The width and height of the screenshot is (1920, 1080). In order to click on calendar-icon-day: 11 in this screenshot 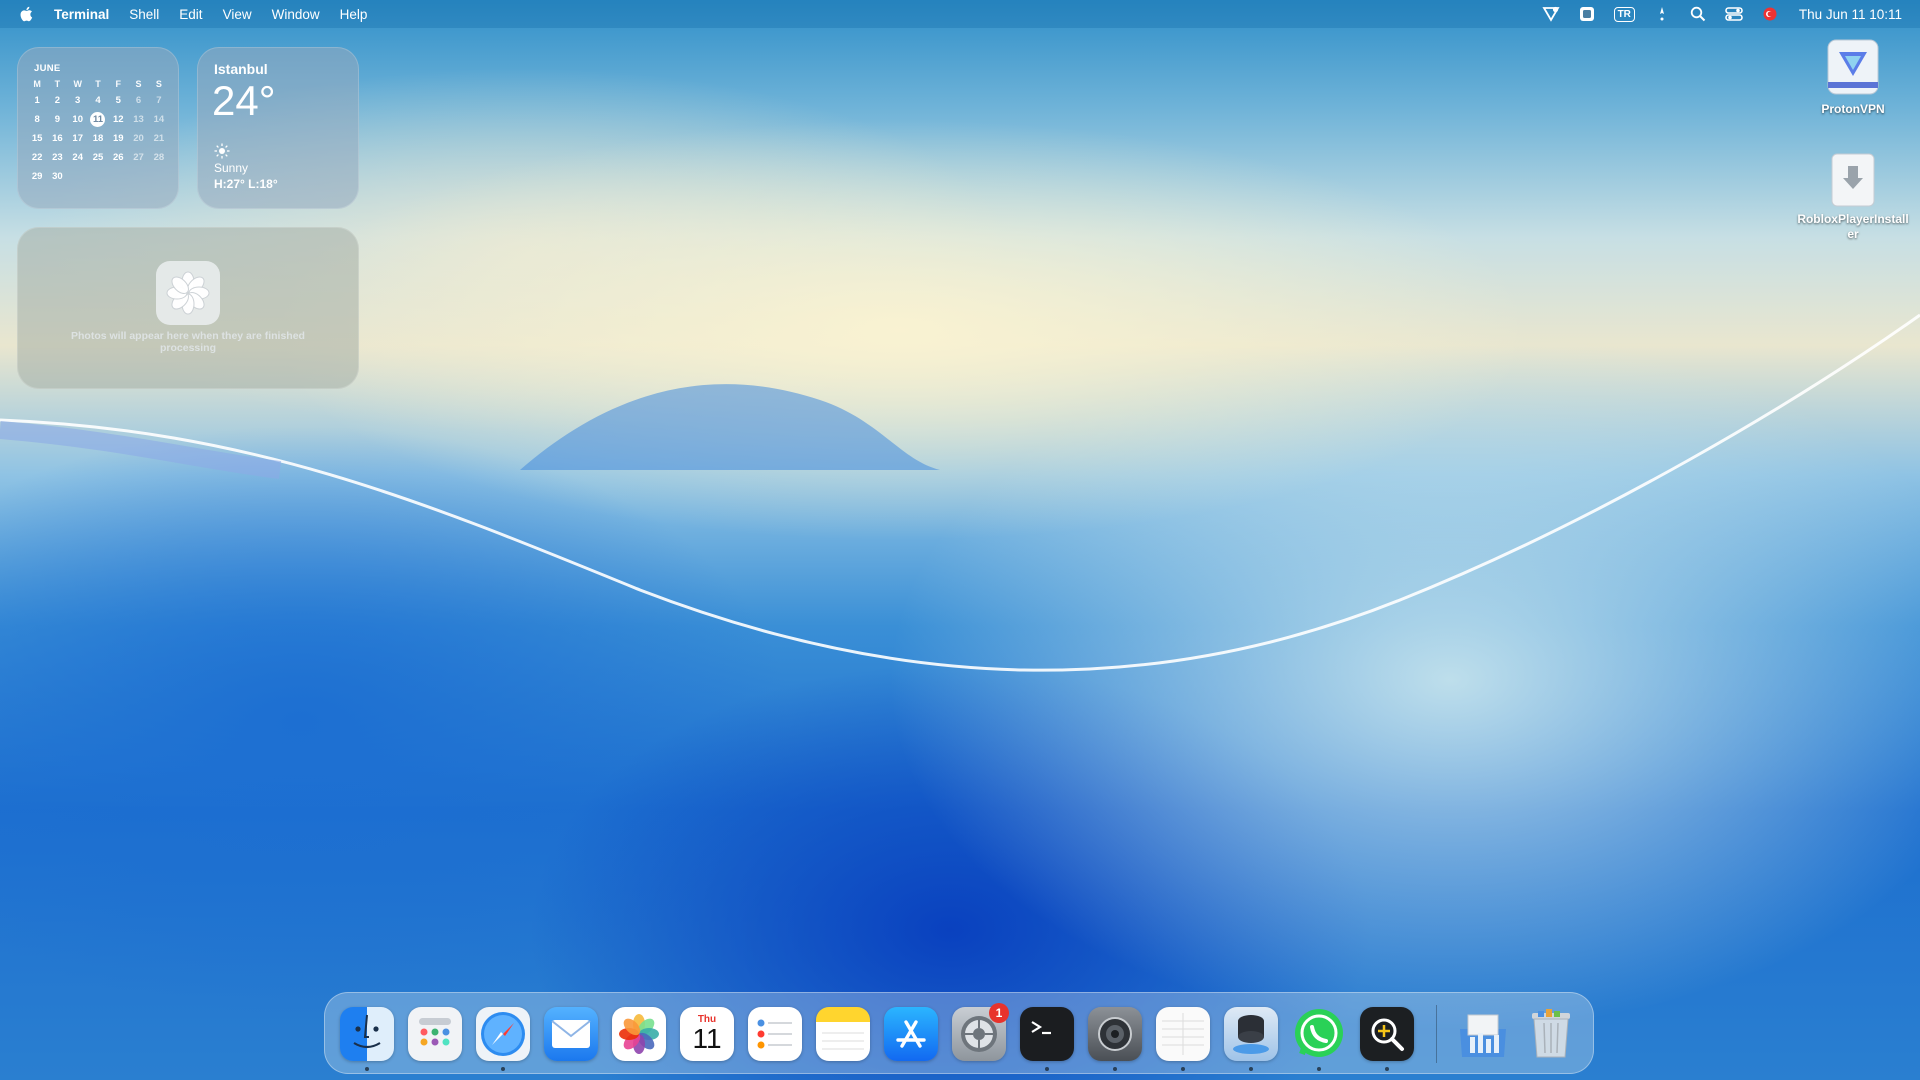, I will do `click(707, 1038)`.